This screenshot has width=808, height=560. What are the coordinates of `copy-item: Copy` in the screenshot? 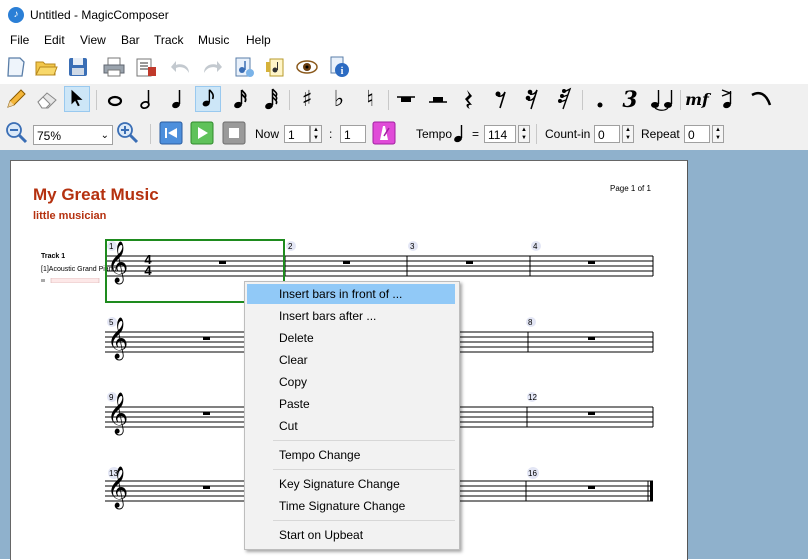 It's located at (351, 382).